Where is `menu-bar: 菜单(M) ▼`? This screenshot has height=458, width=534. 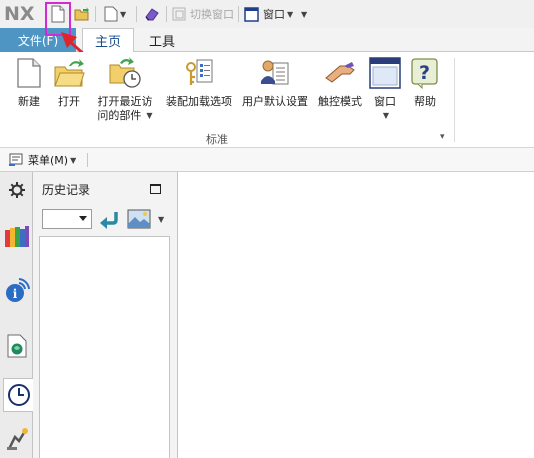
menu-bar: 菜单(M) ▼ is located at coordinates (267, 160).